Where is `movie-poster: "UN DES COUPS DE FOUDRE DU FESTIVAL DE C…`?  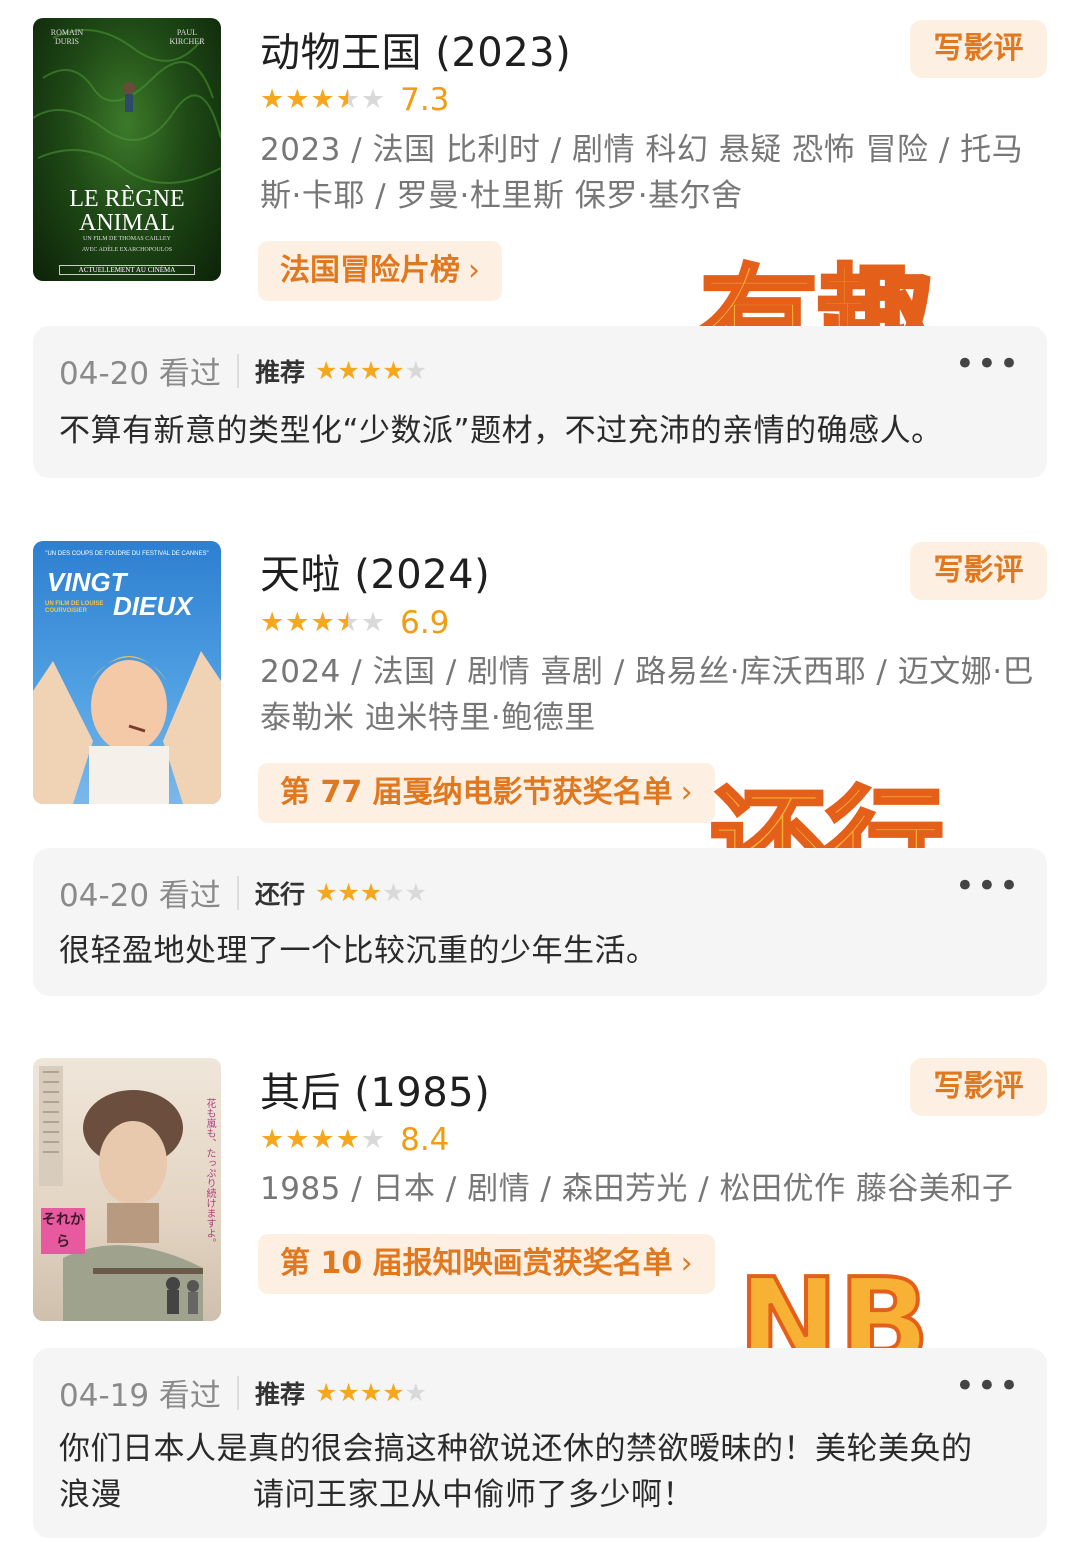
movie-poster: "UN DES COUPS DE FOUDRE DU FESTIVAL DE C… is located at coordinates (127, 672).